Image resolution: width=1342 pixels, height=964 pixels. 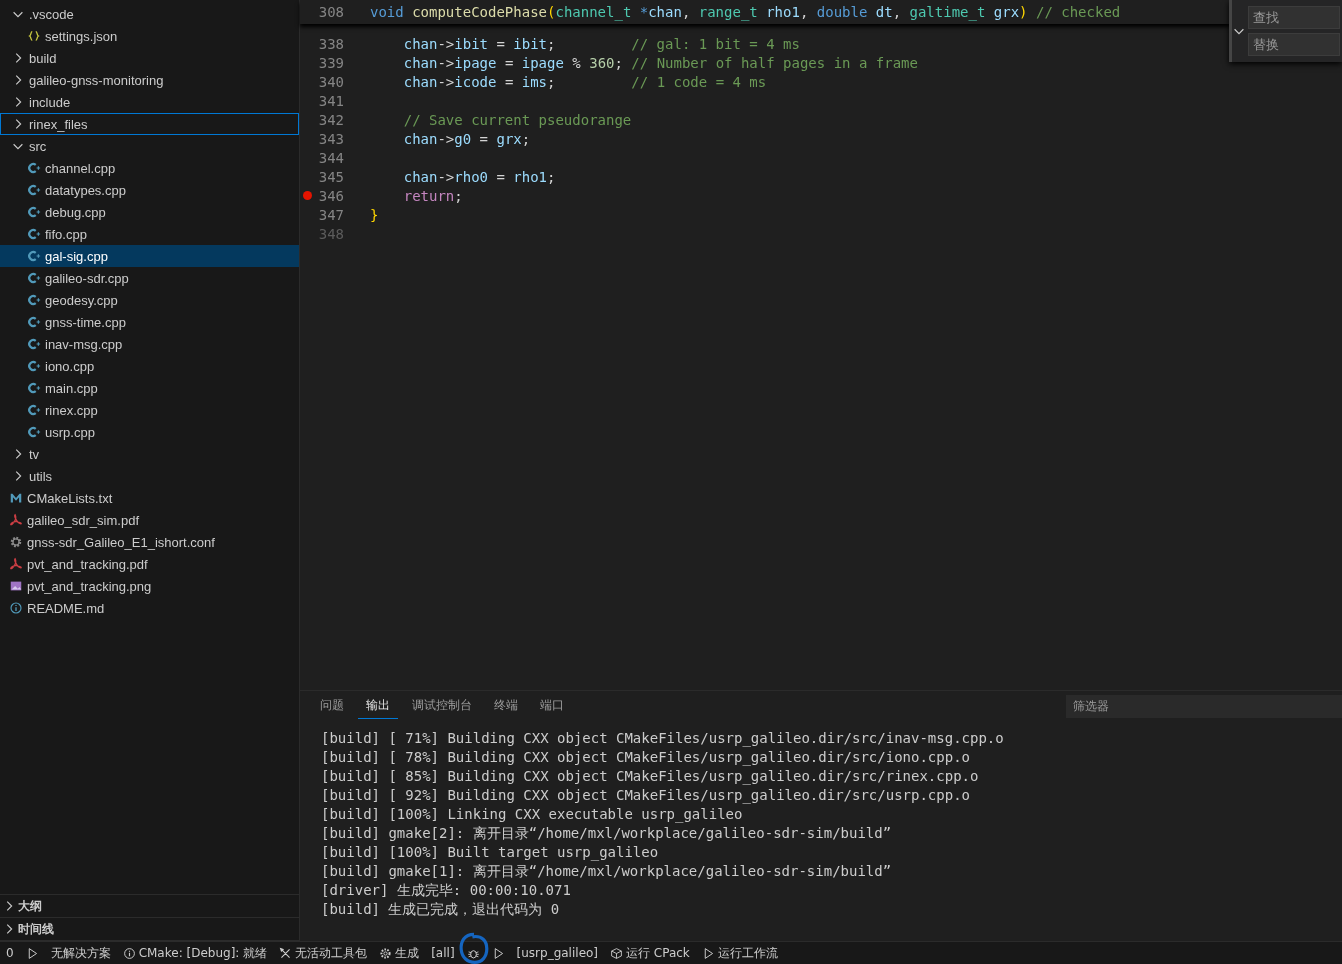 What do you see at coordinates (149, 36) in the screenshot?
I see `tree-item: settings.json` at bounding box center [149, 36].